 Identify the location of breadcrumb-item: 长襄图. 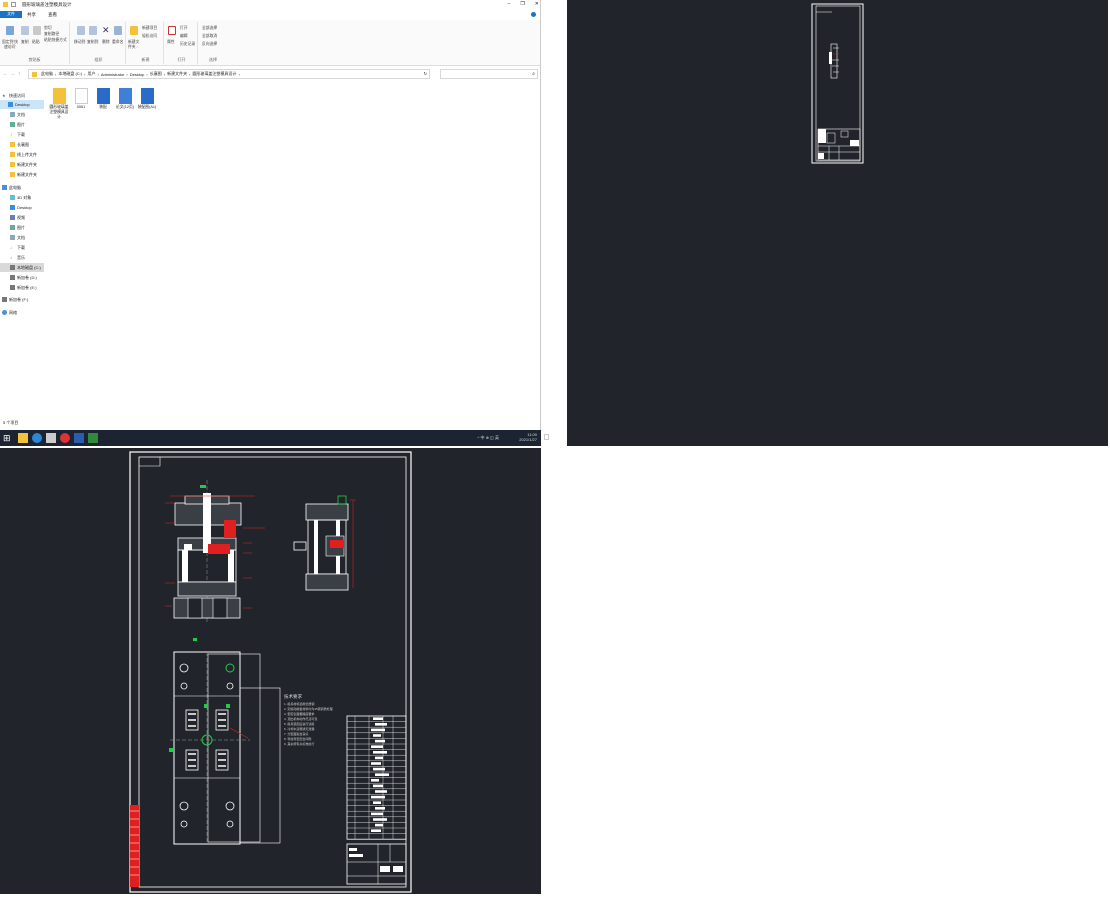
(156, 74).